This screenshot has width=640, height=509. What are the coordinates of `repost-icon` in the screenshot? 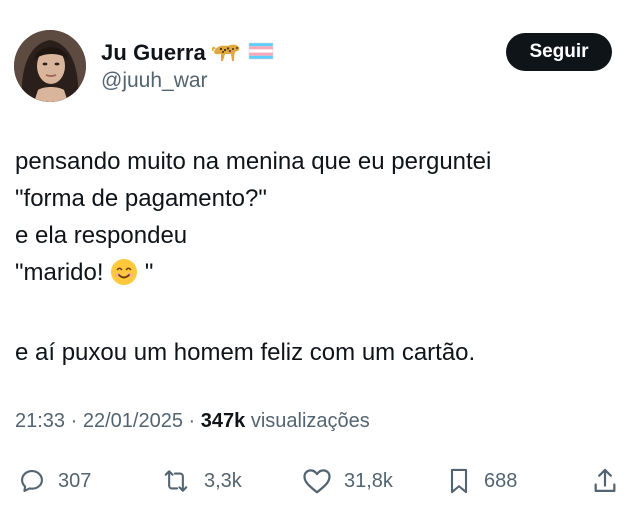 It's located at (176, 481).